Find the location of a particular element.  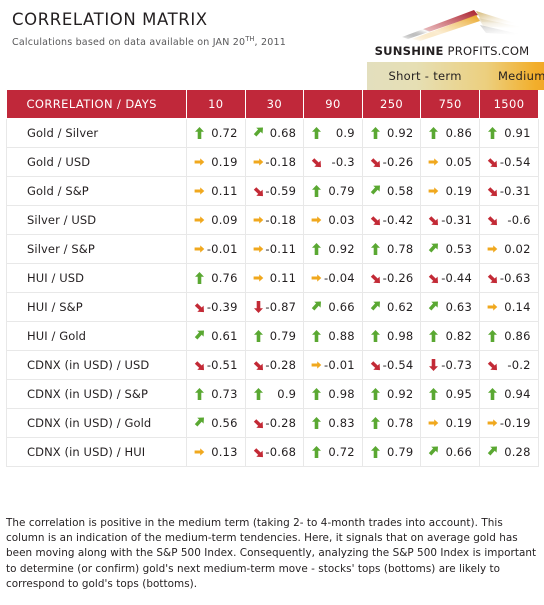

correlation-cell: 0.53 is located at coordinates (450, 248).